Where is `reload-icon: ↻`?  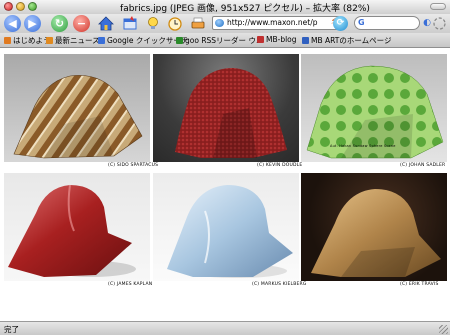
reload-icon: ↻ is located at coordinates (59, 23).